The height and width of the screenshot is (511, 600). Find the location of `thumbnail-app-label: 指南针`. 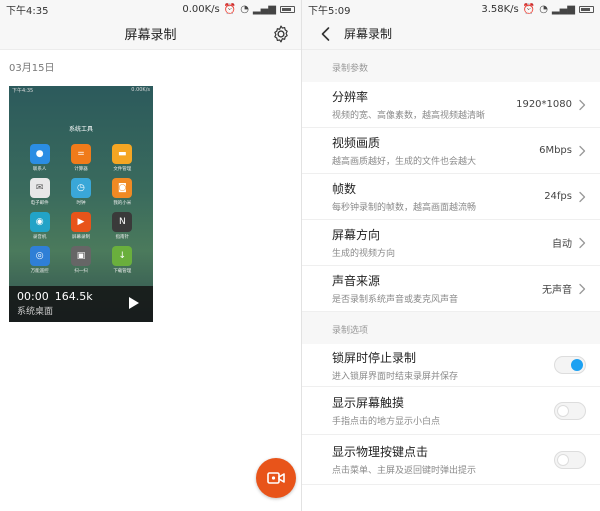

thumbnail-app-label: 指南针 is located at coordinates (122, 237).